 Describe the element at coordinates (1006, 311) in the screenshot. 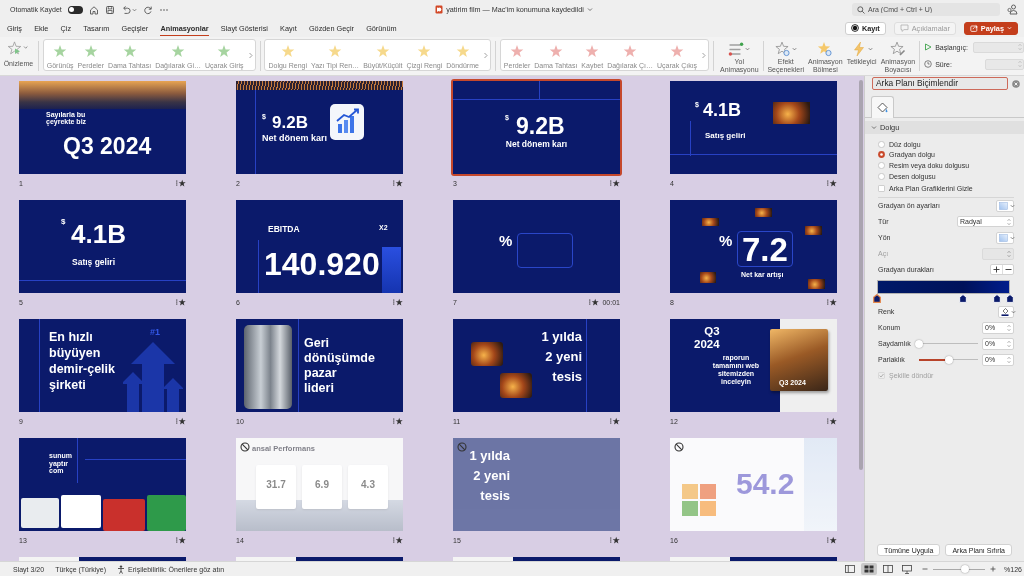

I see `color-button` at that location.